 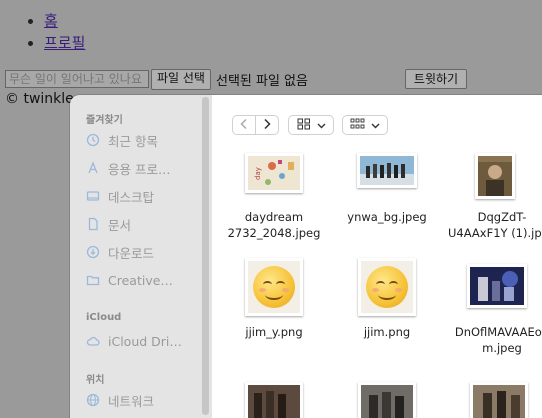 What do you see at coordinates (387, 332) in the screenshot?
I see `file-name: jjim.png` at bounding box center [387, 332].